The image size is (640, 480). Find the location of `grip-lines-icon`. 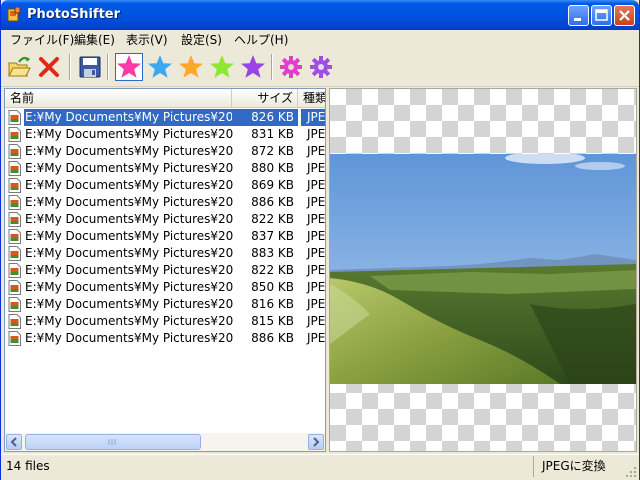

grip-lines-icon is located at coordinates (112, 442).